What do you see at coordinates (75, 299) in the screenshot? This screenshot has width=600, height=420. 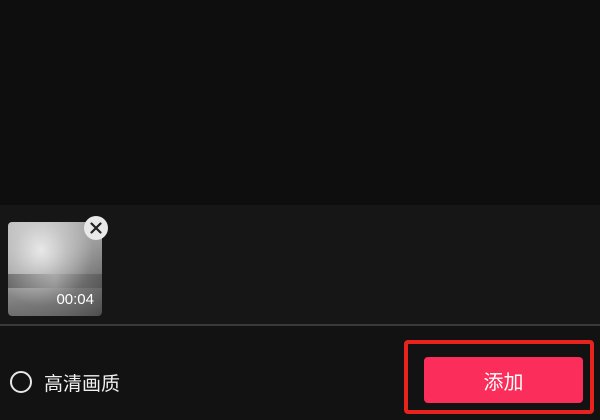 I see `clip-duration: 00:04` at bounding box center [75, 299].